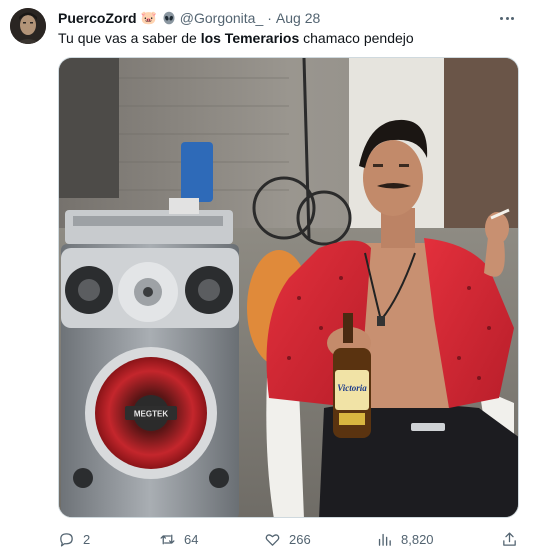 The width and height of the screenshot is (533, 558). I want to click on bottle-label: Victoria, so click(352, 388).